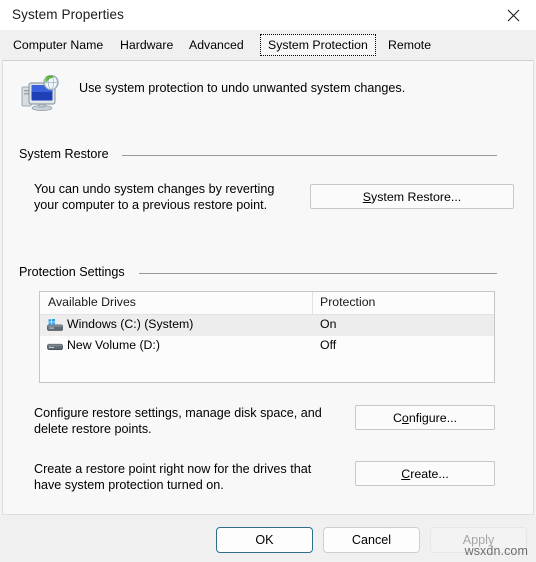  Describe the element at coordinates (146, 45) in the screenshot. I see `tab-hardware: Hardware` at that location.